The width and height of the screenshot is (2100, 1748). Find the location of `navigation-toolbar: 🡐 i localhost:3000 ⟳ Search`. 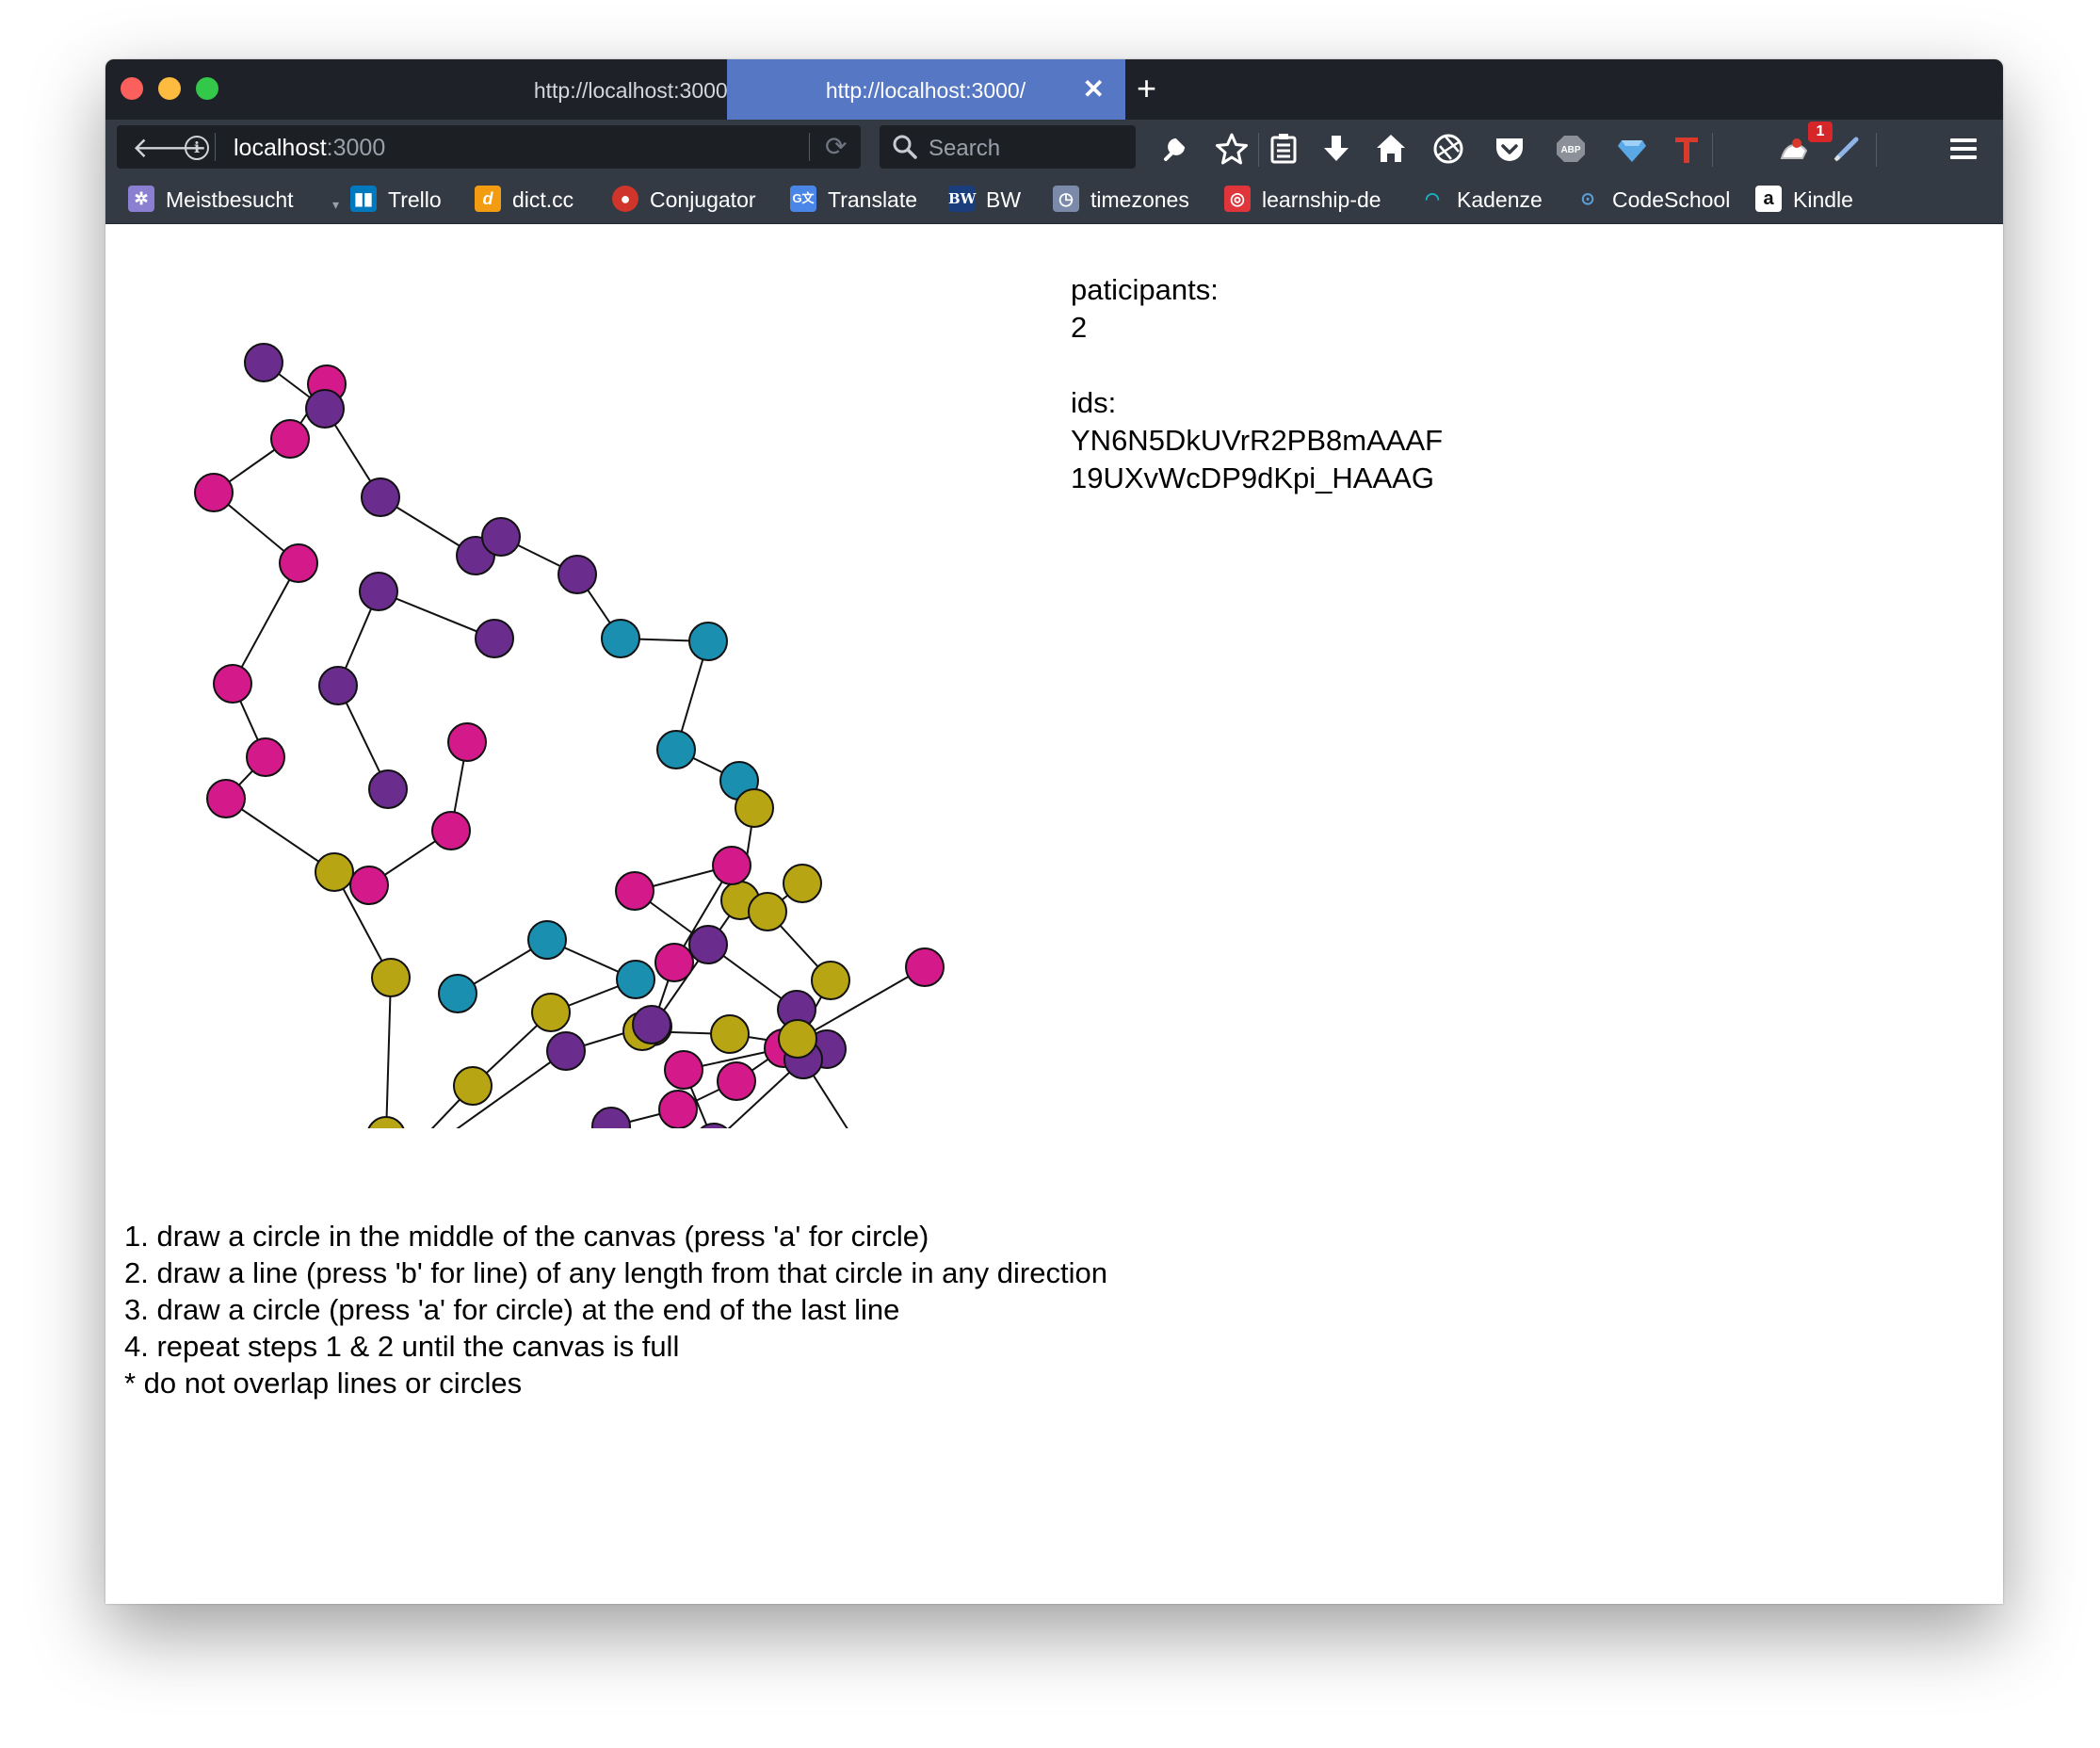

navigation-toolbar: 🡐 i localhost:3000 ⟳ Search is located at coordinates (1054, 148).